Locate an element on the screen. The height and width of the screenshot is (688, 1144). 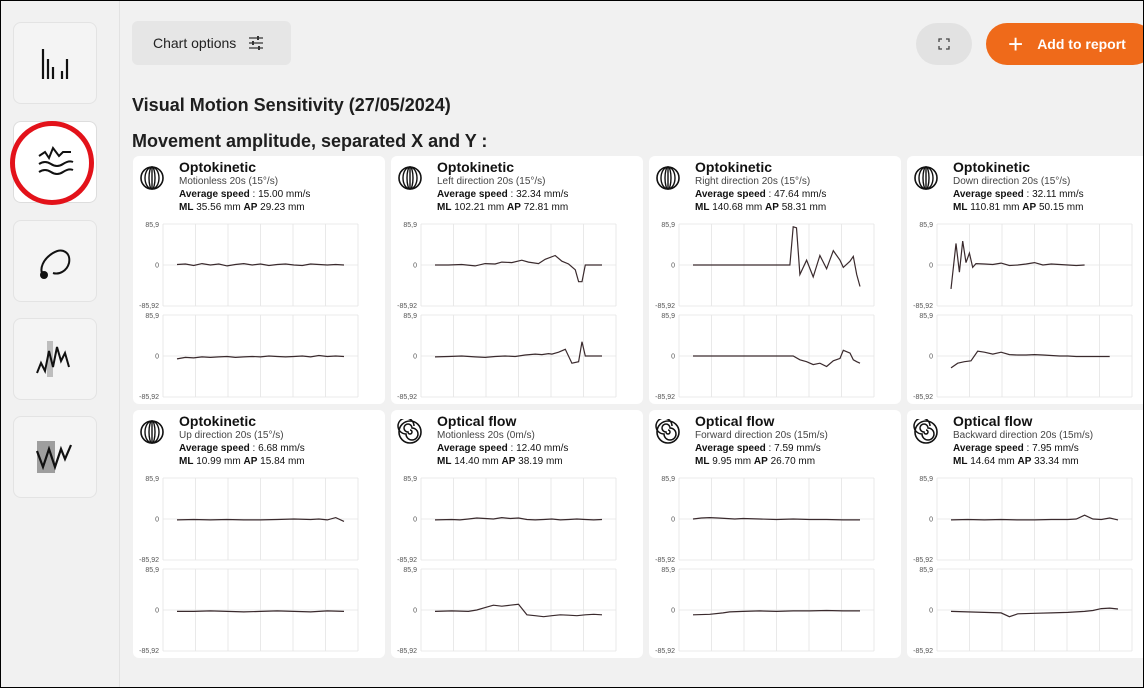
ml-ap-values: ML 140.68 mm AP 58.31 mm is located at coordinates (760, 207).